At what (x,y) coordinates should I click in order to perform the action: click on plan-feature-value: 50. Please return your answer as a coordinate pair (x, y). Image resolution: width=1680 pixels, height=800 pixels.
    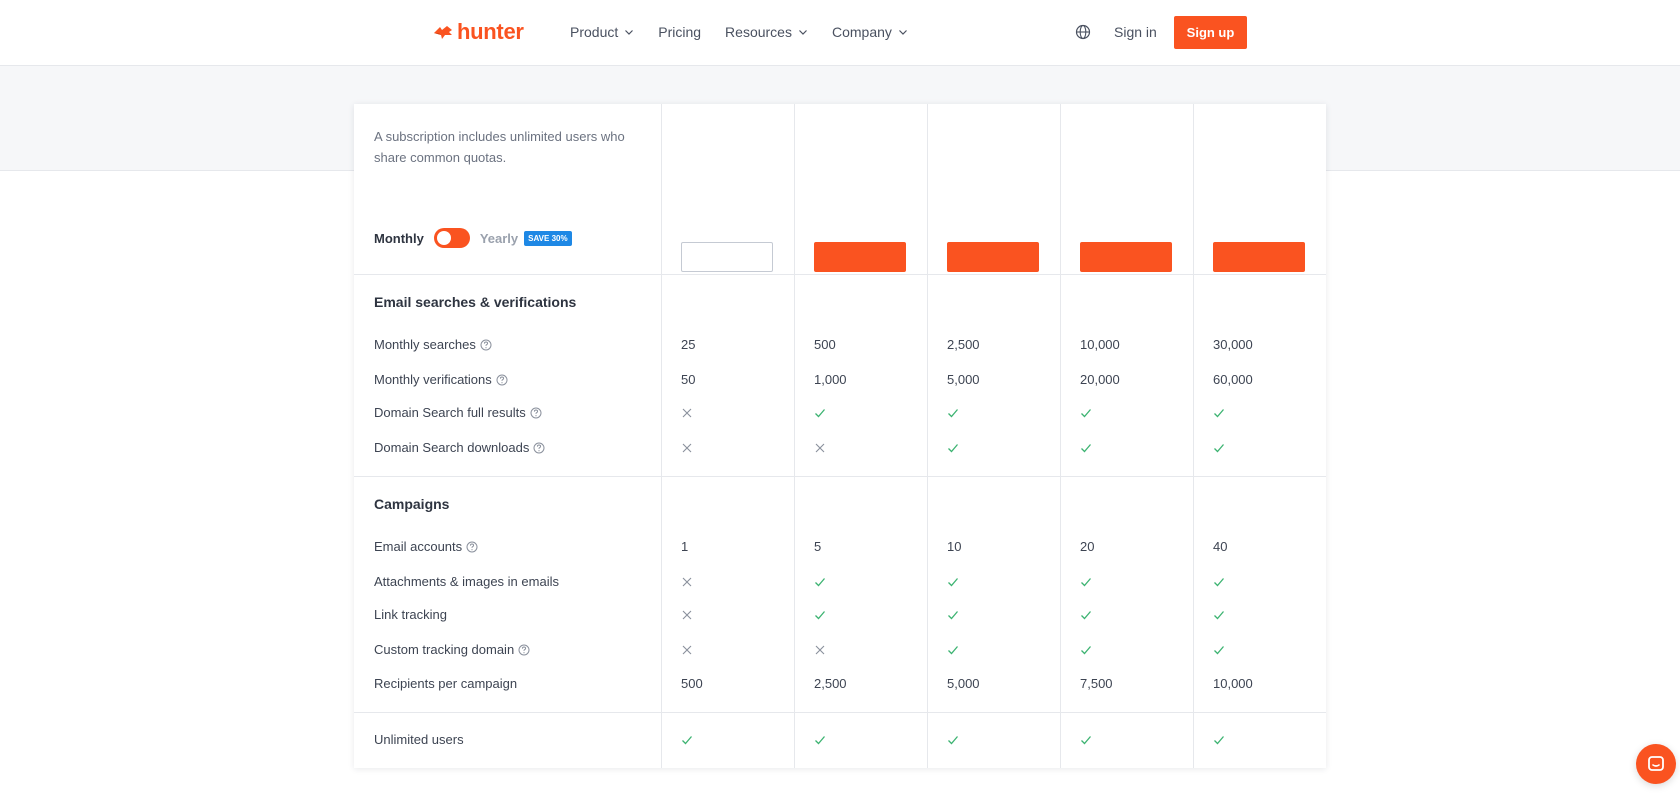
    Looking at the image, I should click on (688, 379).